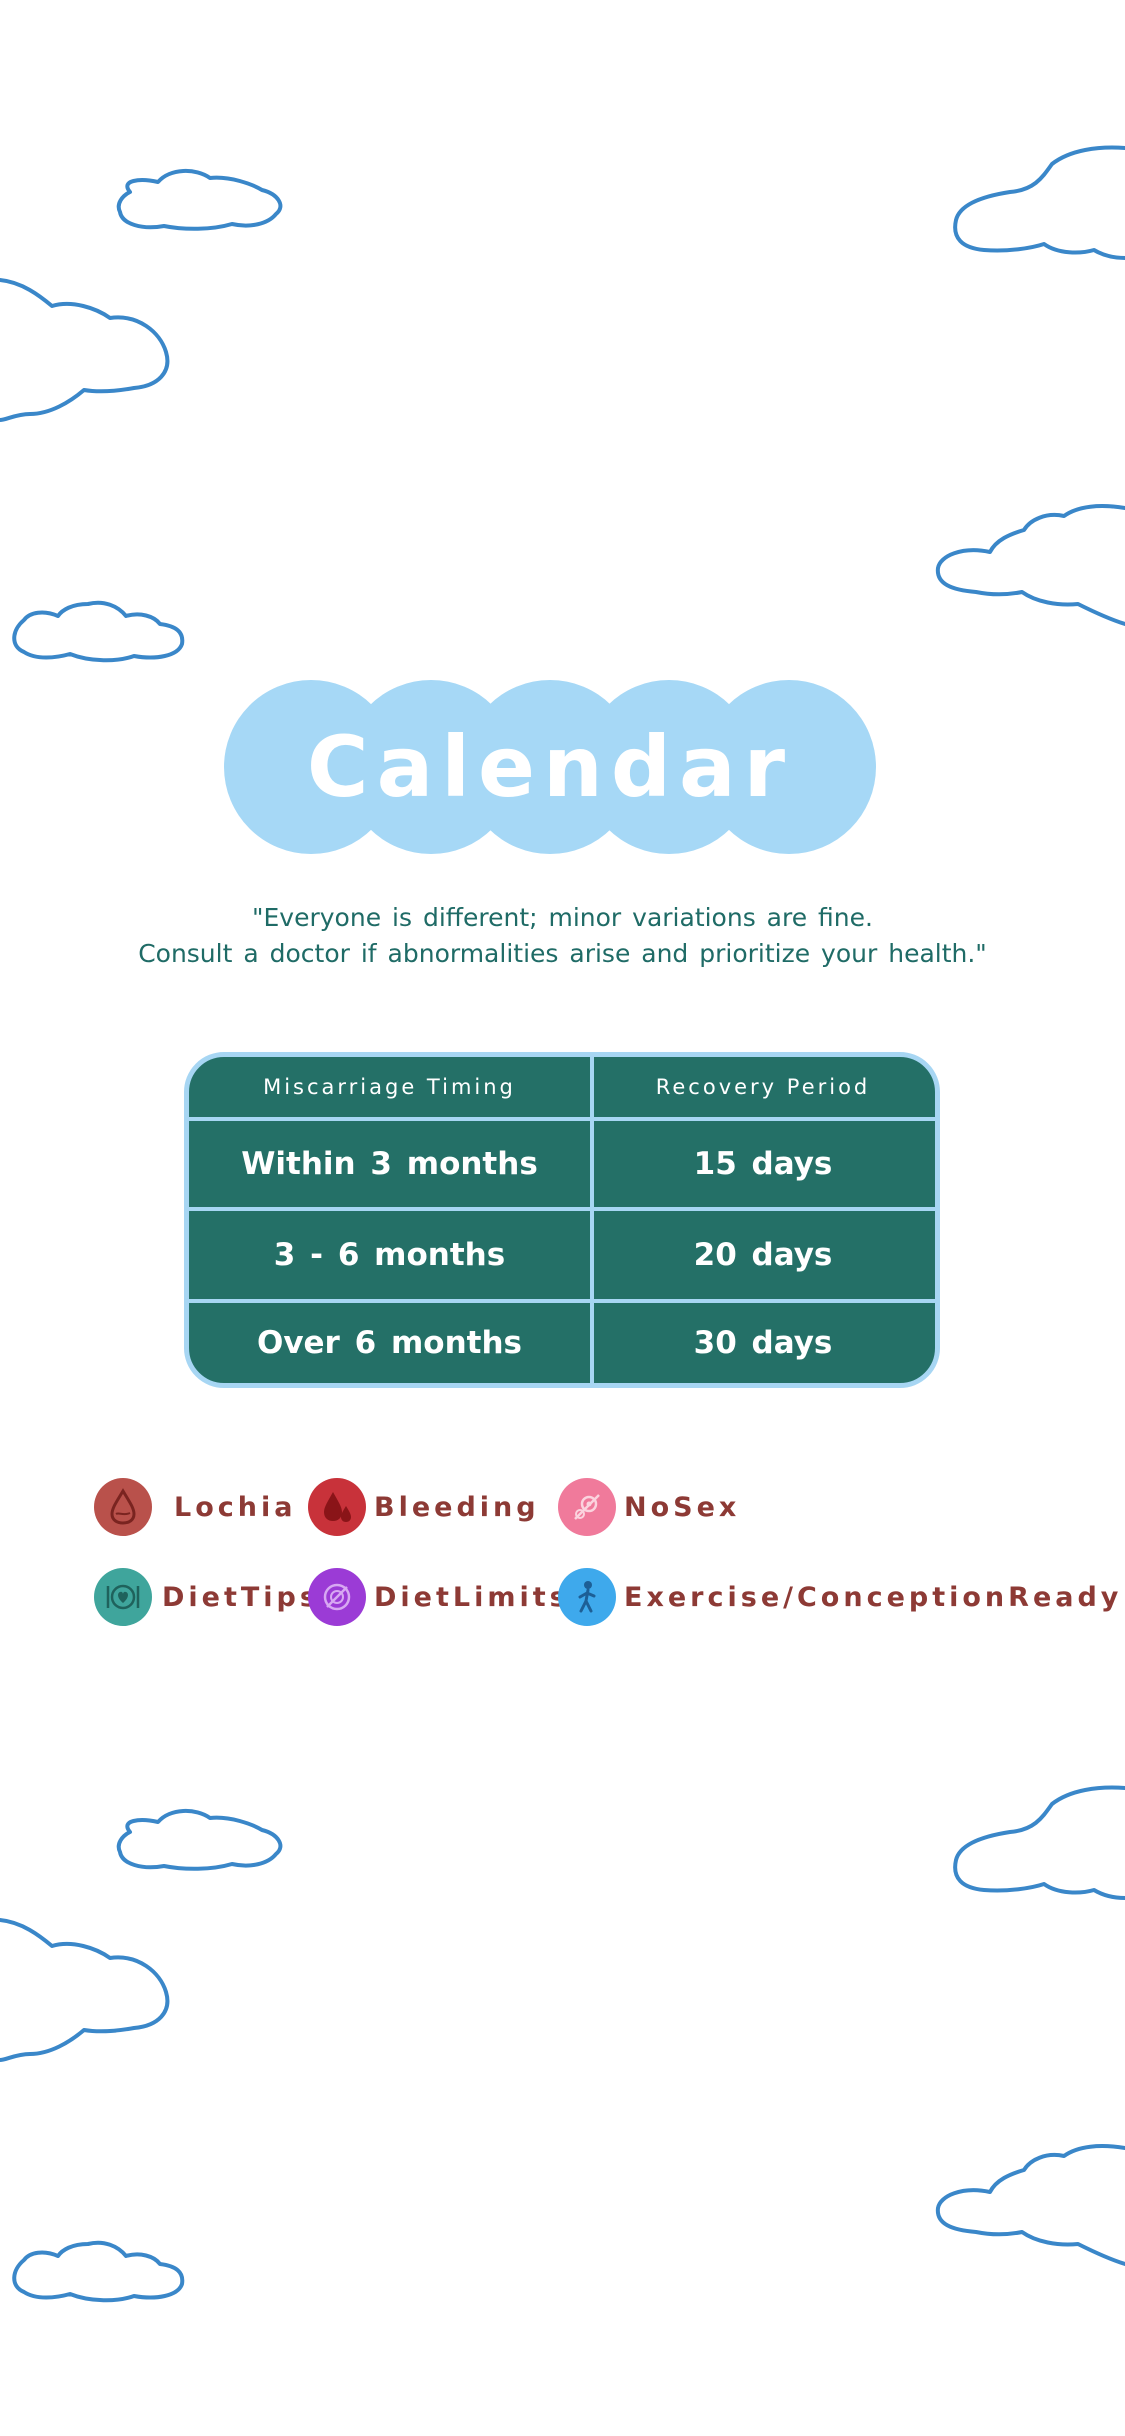 The width and height of the screenshot is (1125, 2436). I want to click on no-sex-icon, so click(587, 1507).